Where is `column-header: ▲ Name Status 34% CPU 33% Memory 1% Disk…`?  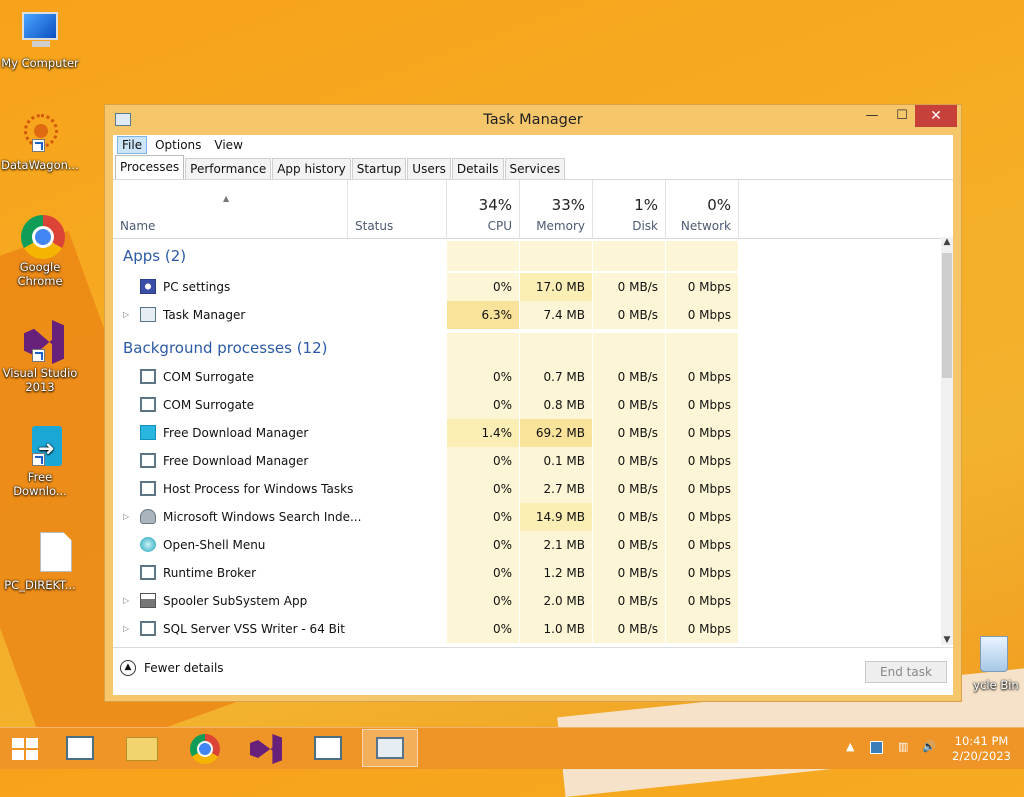 column-header: ▲ Name Status 34% CPU 33% Memory 1% Disk… is located at coordinates (533, 209).